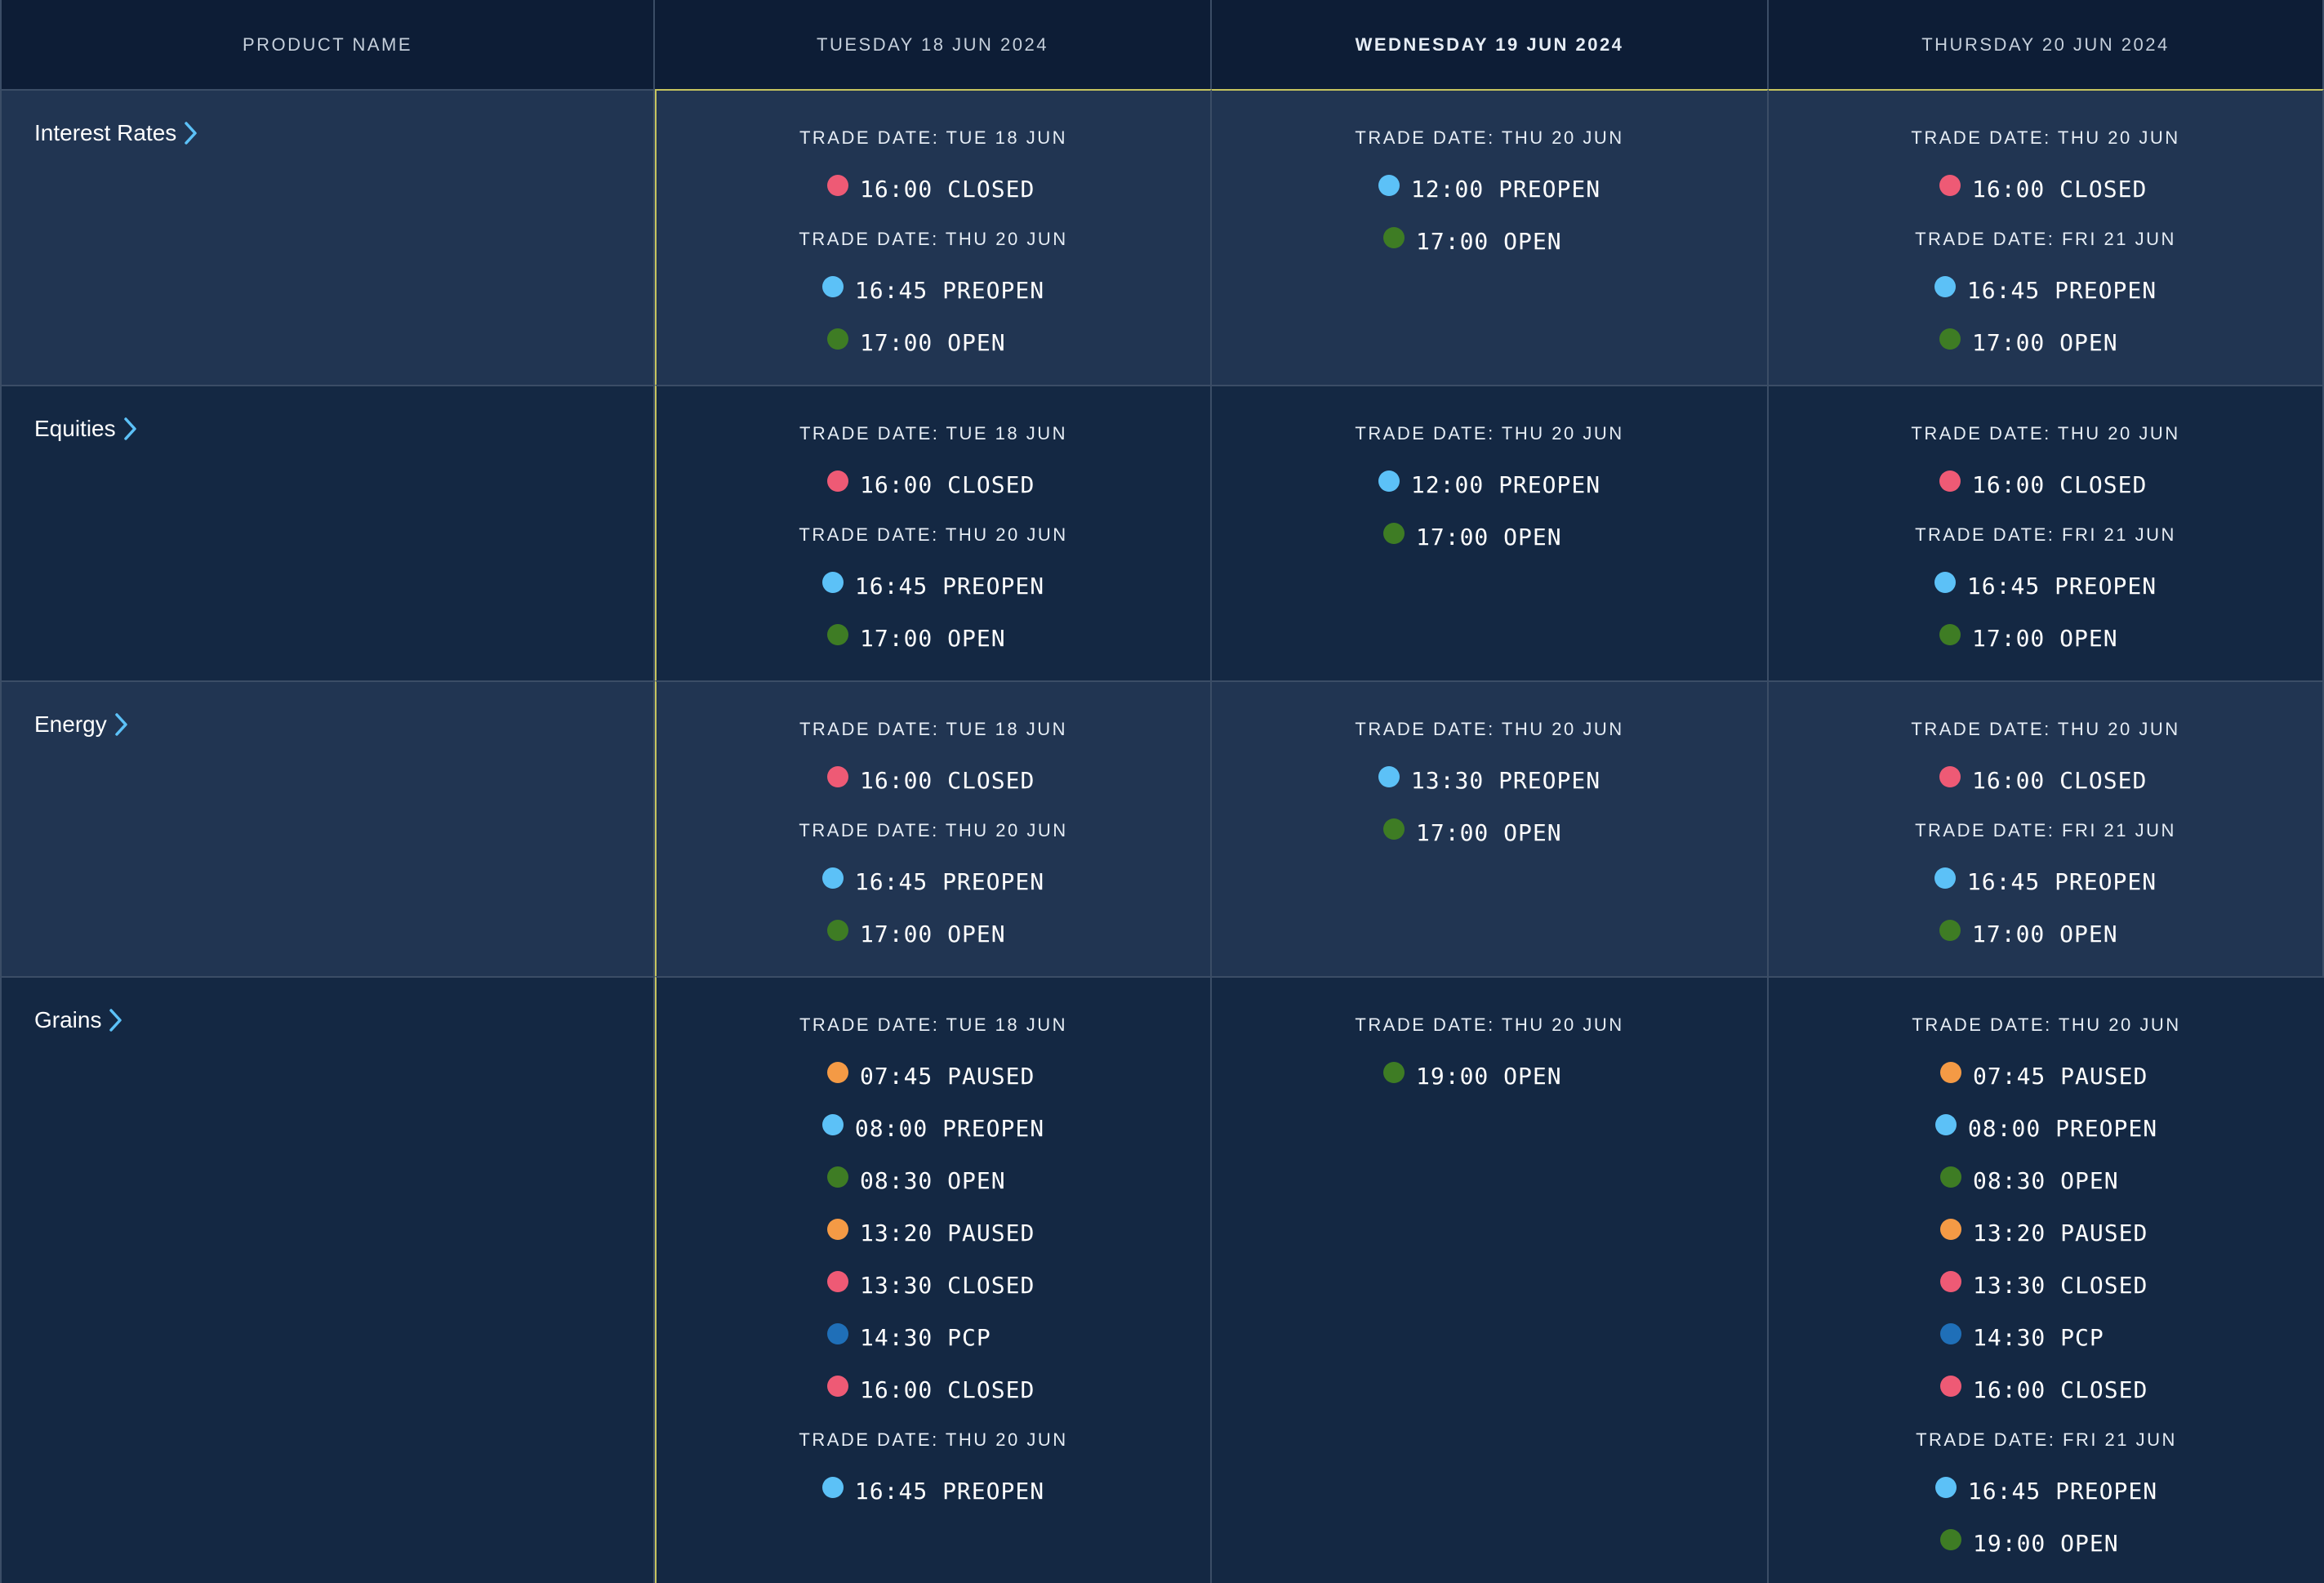 Image resolution: width=2324 pixels, height=1583 pixels. I want to click on header-day-wednesday: WEDNESDAY 19 JUN 2024, so click(1490, 44).